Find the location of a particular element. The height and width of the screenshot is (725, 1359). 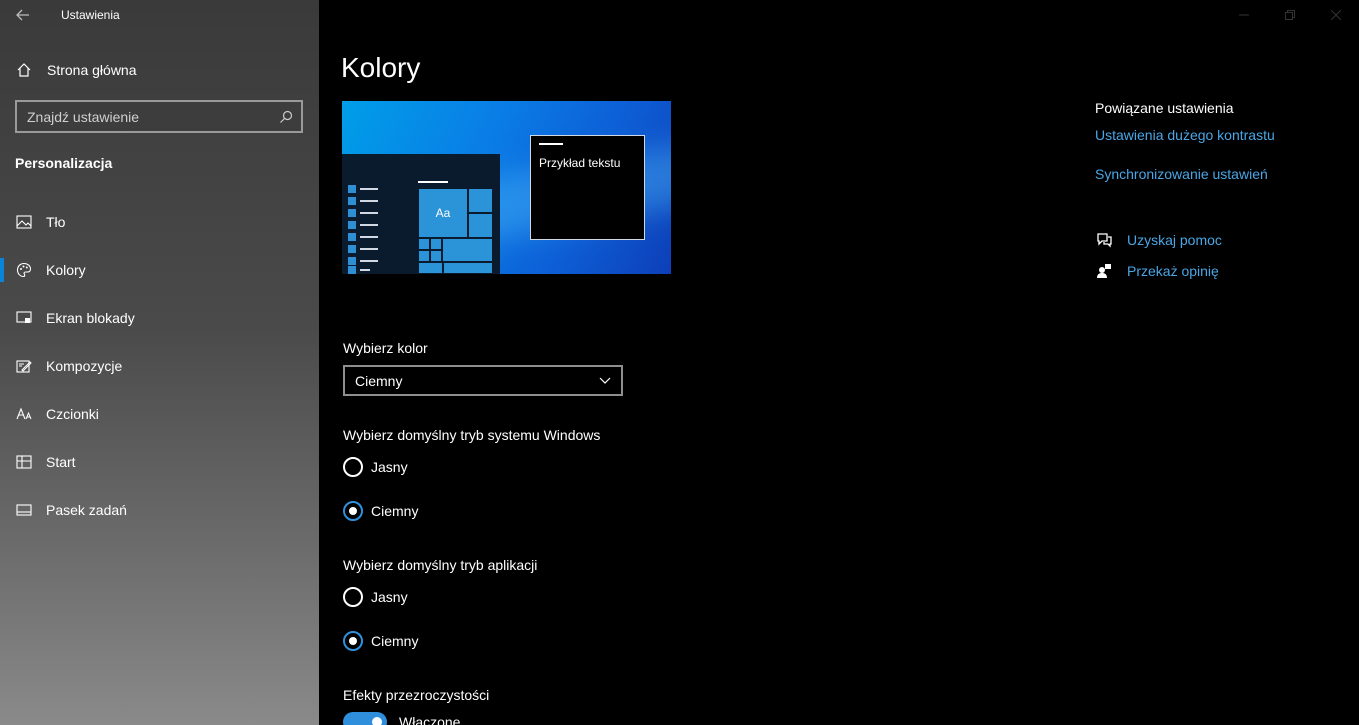

windows-mode-dark-radio: Ciemny is located at coordinates (380, 511).